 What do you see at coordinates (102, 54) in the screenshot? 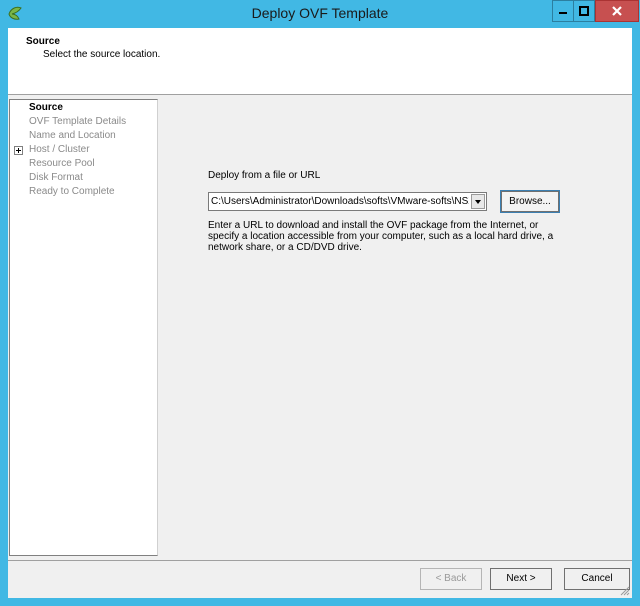
I see `page-subtitle: Select the source location.` at bounding box center [102, 54].